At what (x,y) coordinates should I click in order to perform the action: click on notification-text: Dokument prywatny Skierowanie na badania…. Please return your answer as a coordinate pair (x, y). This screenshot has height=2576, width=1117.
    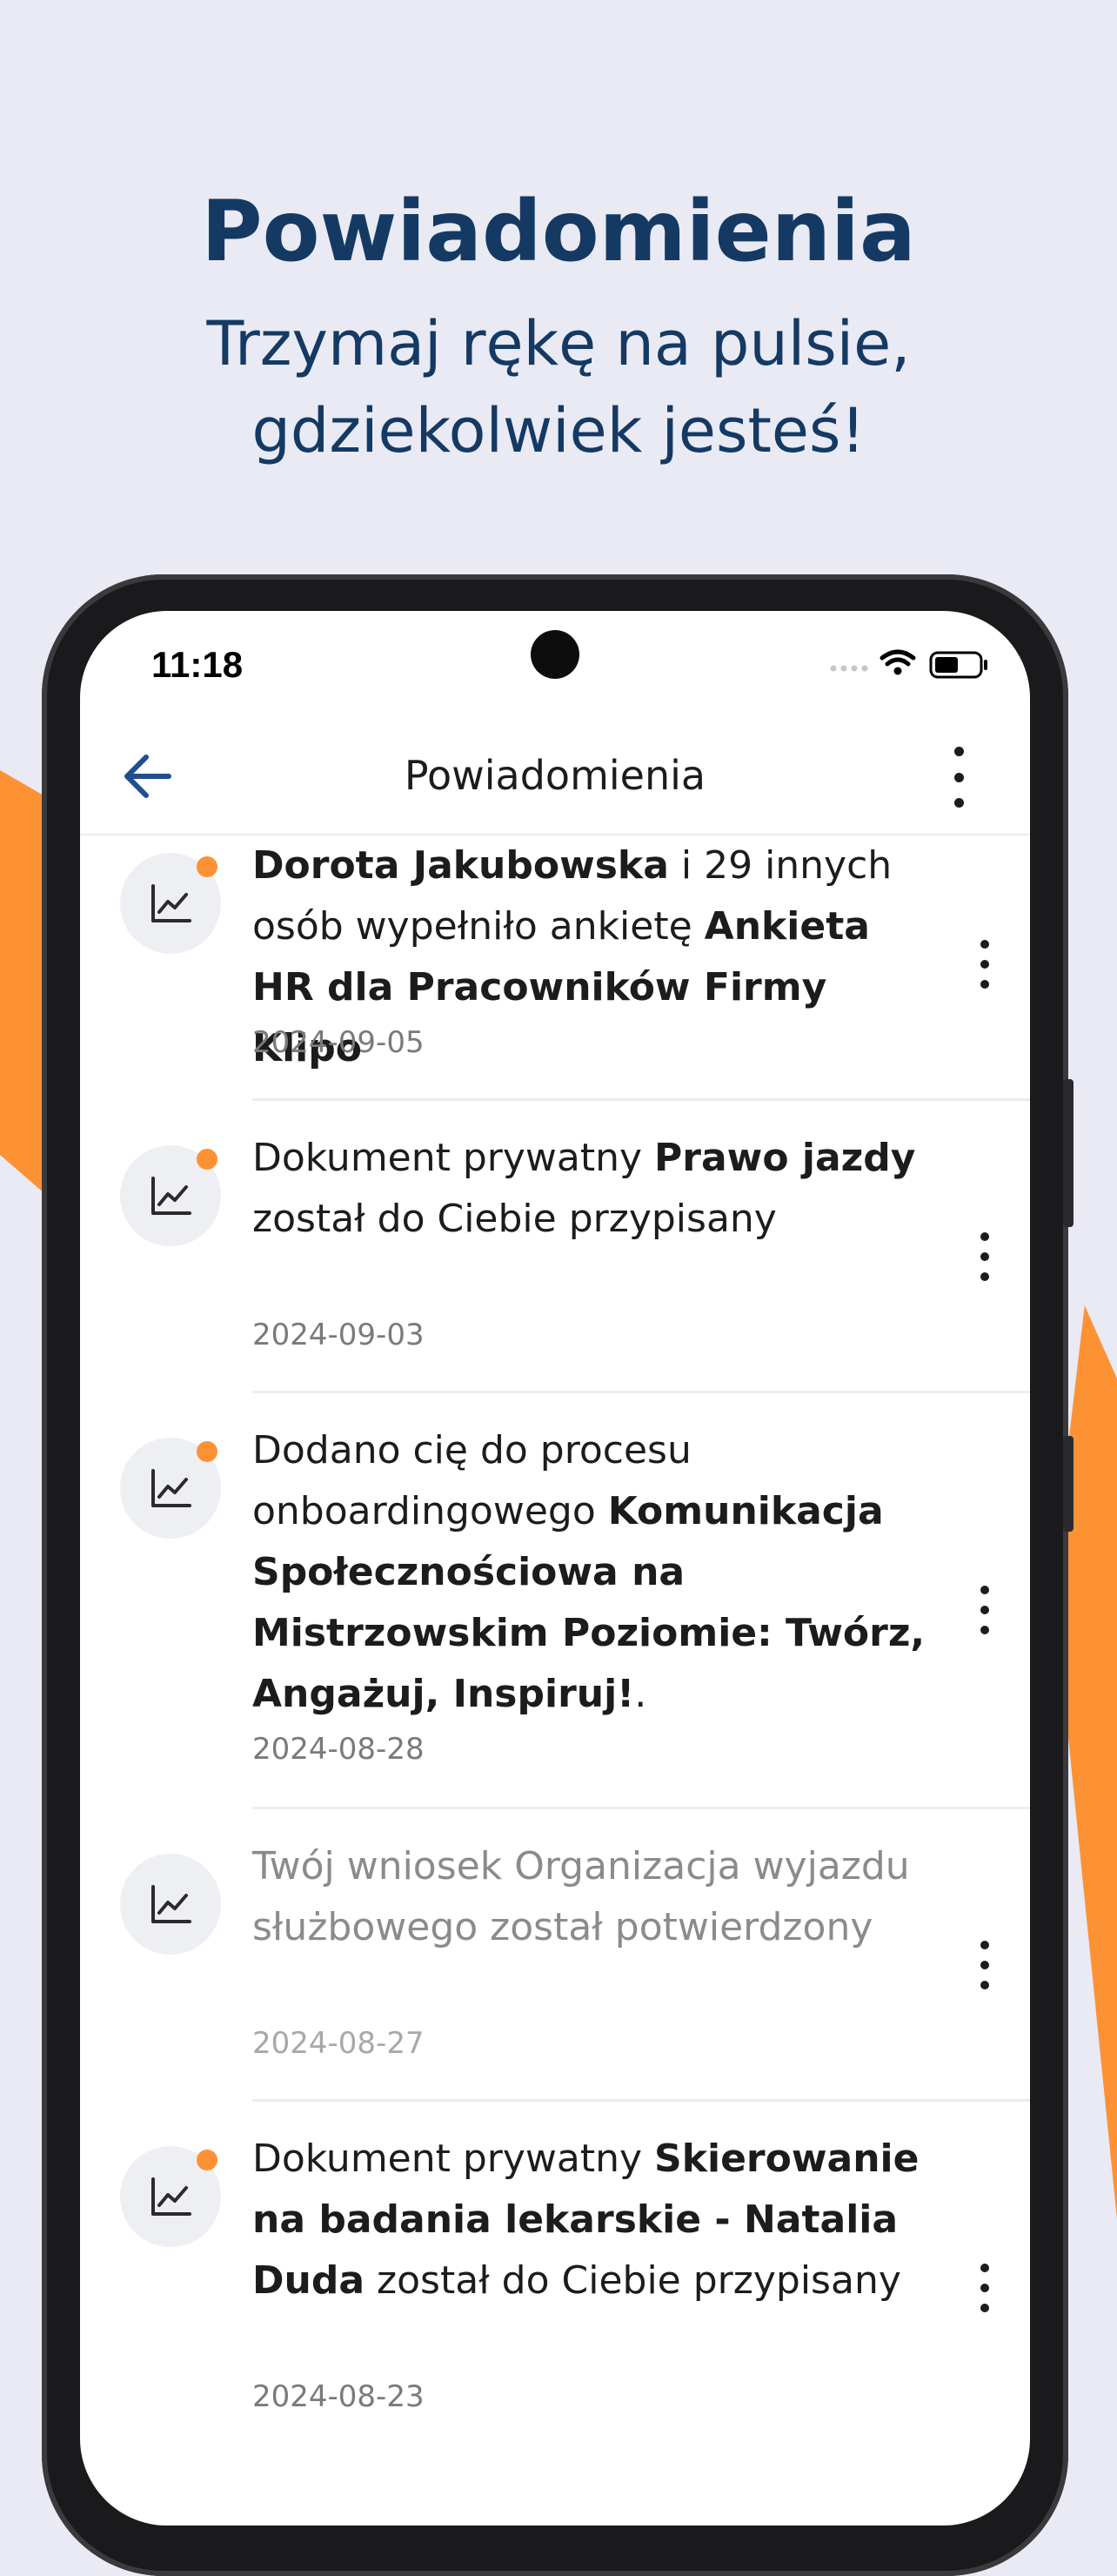
    Looking at the image, I should click on (591, 2220).